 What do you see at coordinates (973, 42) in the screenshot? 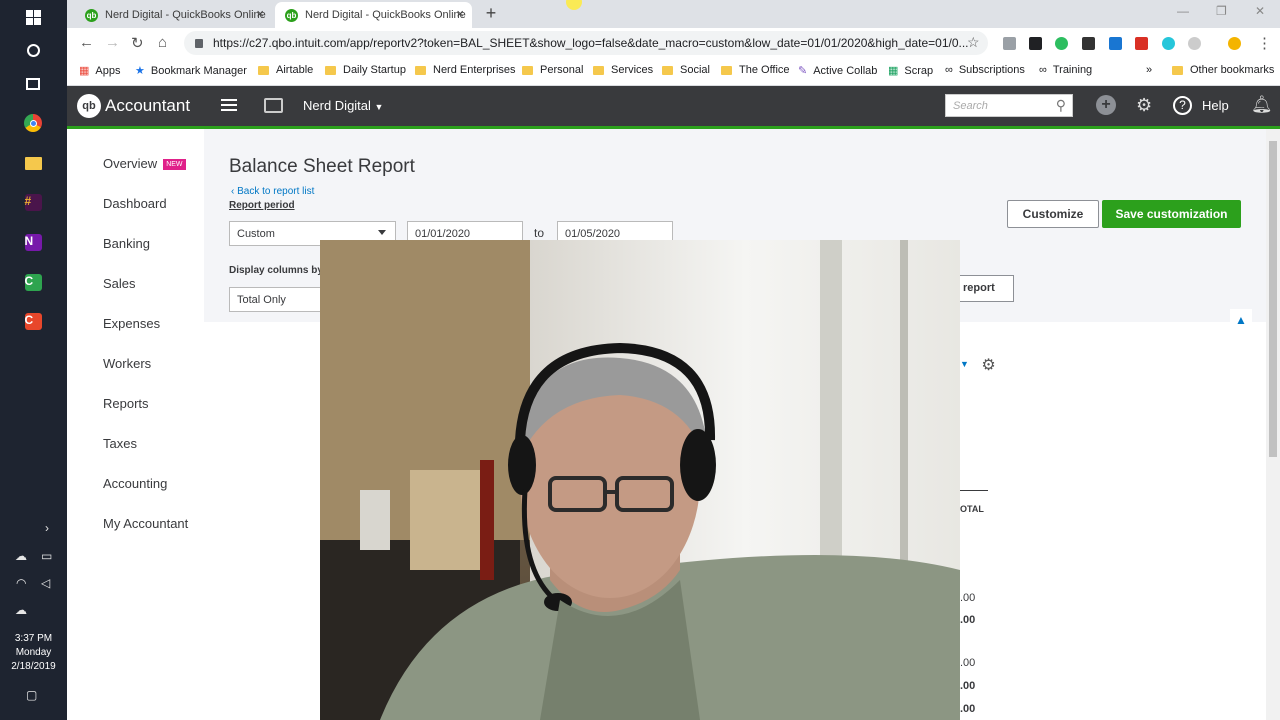
I see `bookmark-star-icon: ☆` at bounding box center [973, 42].